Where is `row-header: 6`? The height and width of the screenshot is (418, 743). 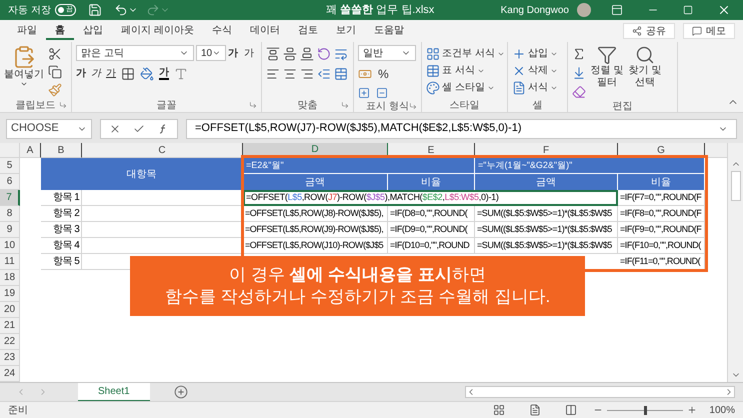
row-header: 6 is located at coordinates (10, 182).